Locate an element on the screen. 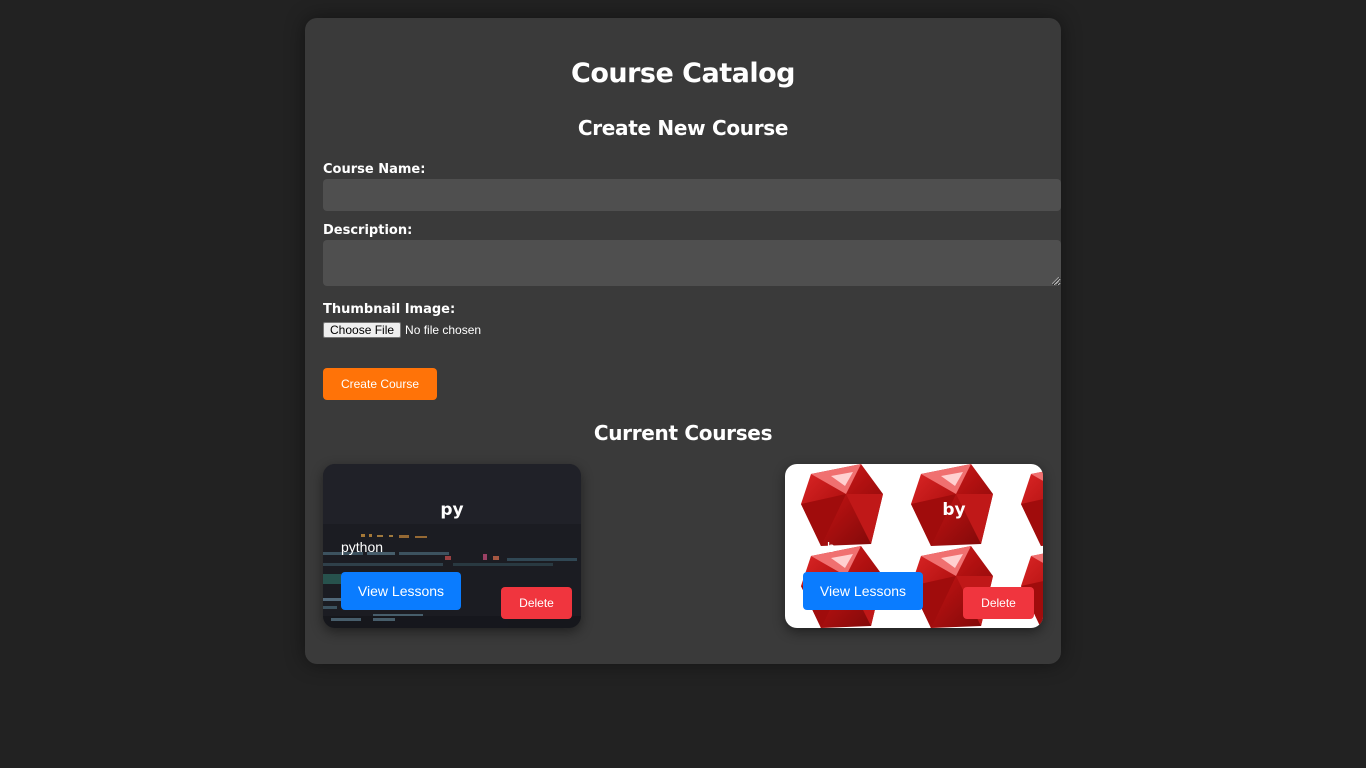  create-course-button: Create Course is located at coordinates (380, 384).